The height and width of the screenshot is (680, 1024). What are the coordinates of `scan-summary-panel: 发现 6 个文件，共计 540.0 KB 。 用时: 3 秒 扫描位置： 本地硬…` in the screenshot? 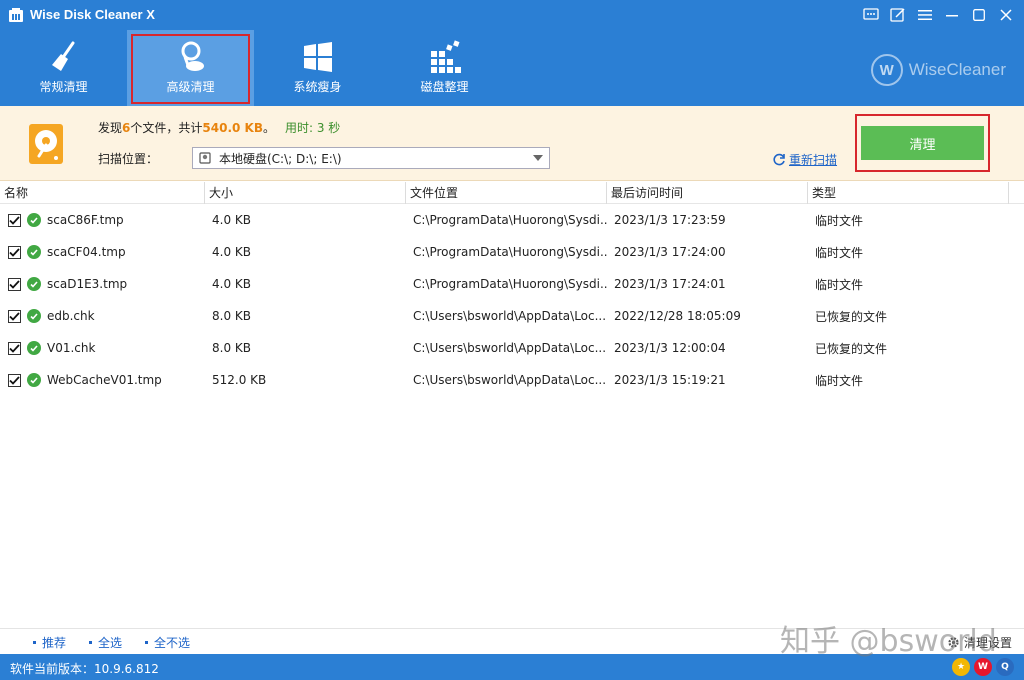 It's located at (512, 143).